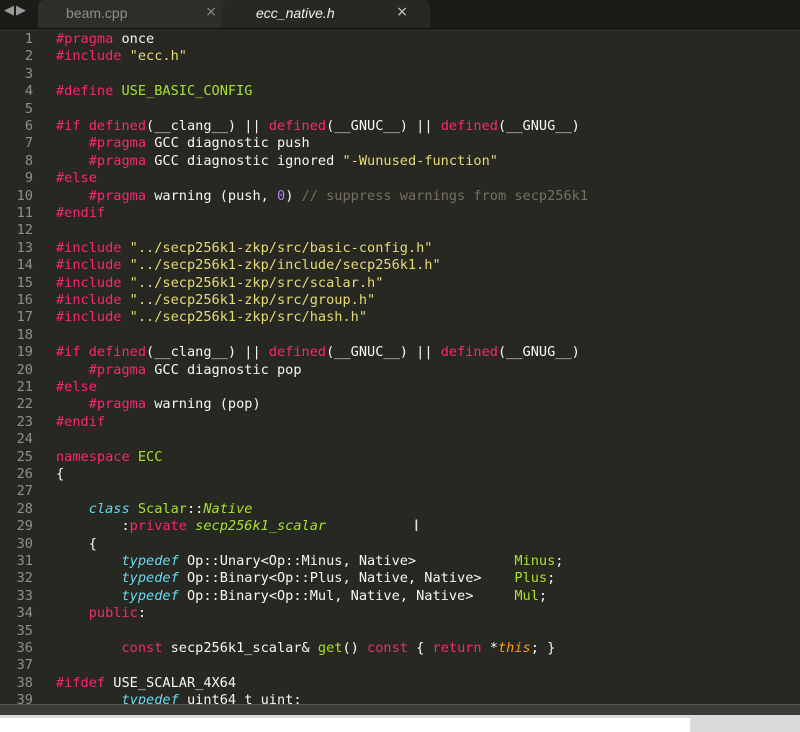  I want to click on code-token: const, so click(387, 648).